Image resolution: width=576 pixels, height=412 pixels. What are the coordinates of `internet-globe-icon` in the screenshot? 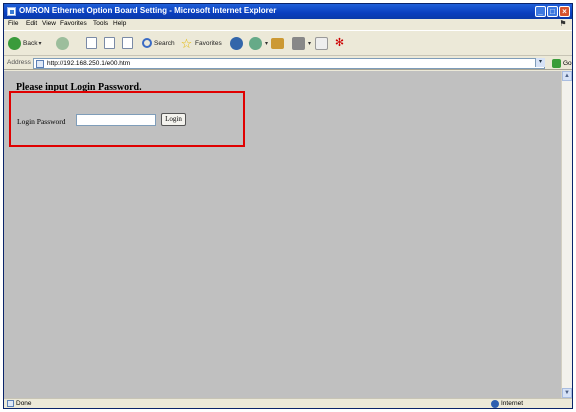 It's located at (495, 404).